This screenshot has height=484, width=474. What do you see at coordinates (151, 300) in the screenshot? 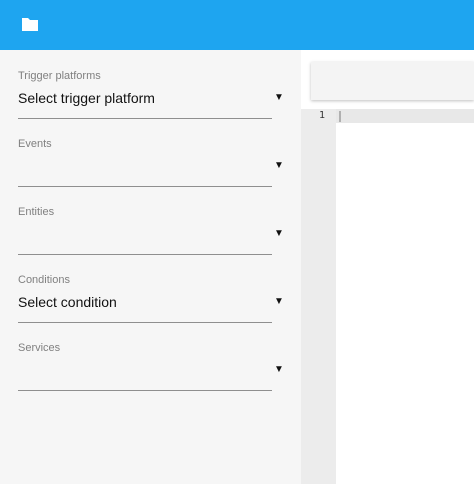
I see `conditions-dropdown: Conditions Select condition ▼` at bounding box center [151, 300].